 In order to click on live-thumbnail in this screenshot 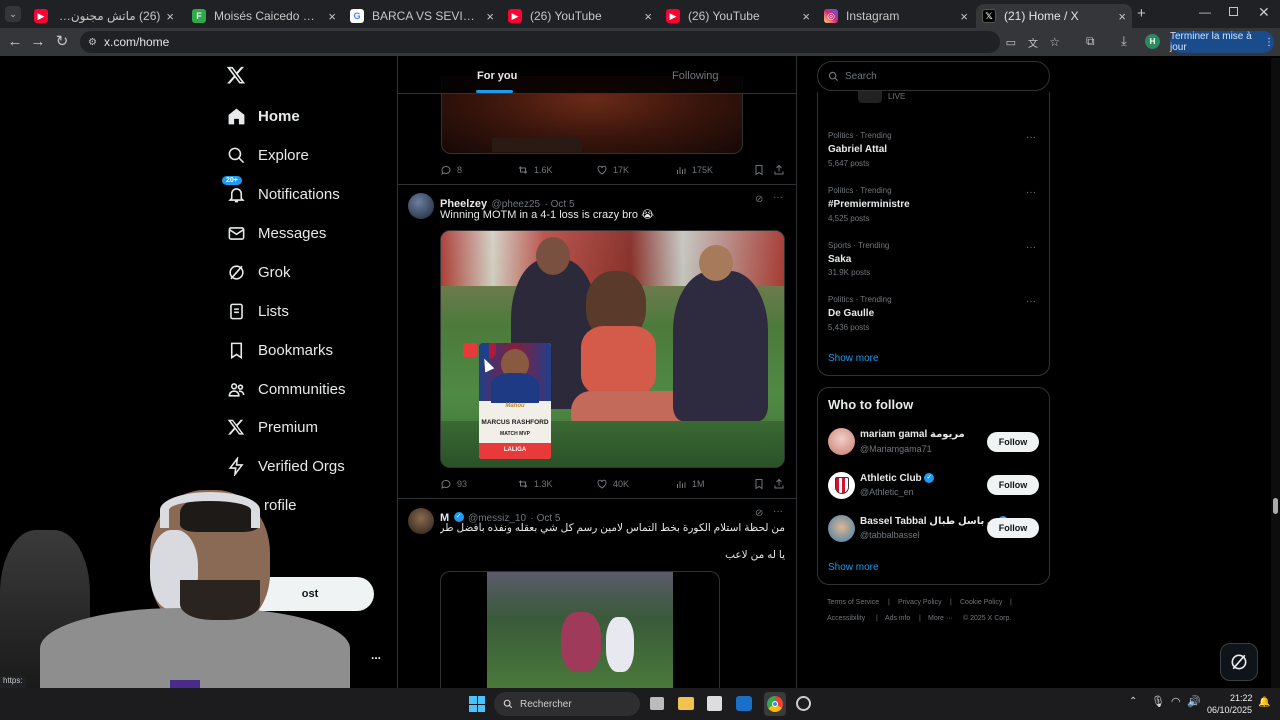, I will do `click(870, 97)`.